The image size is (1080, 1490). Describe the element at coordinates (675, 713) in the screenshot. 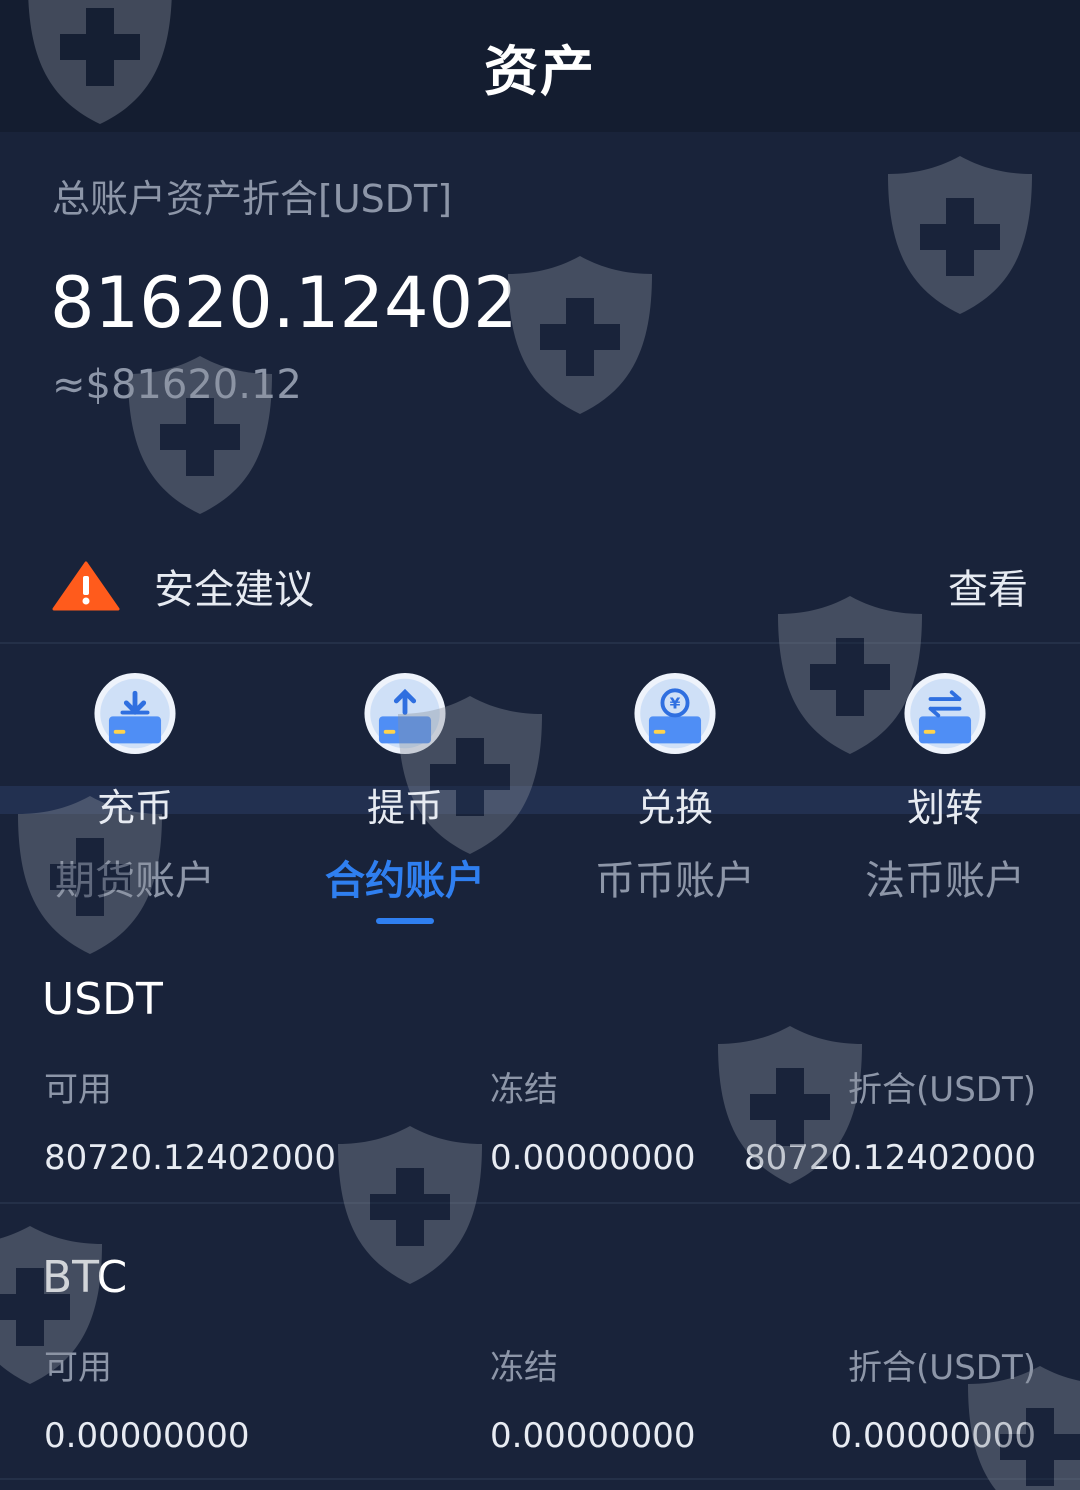

I see `exchange-icon: ¥` at that location.